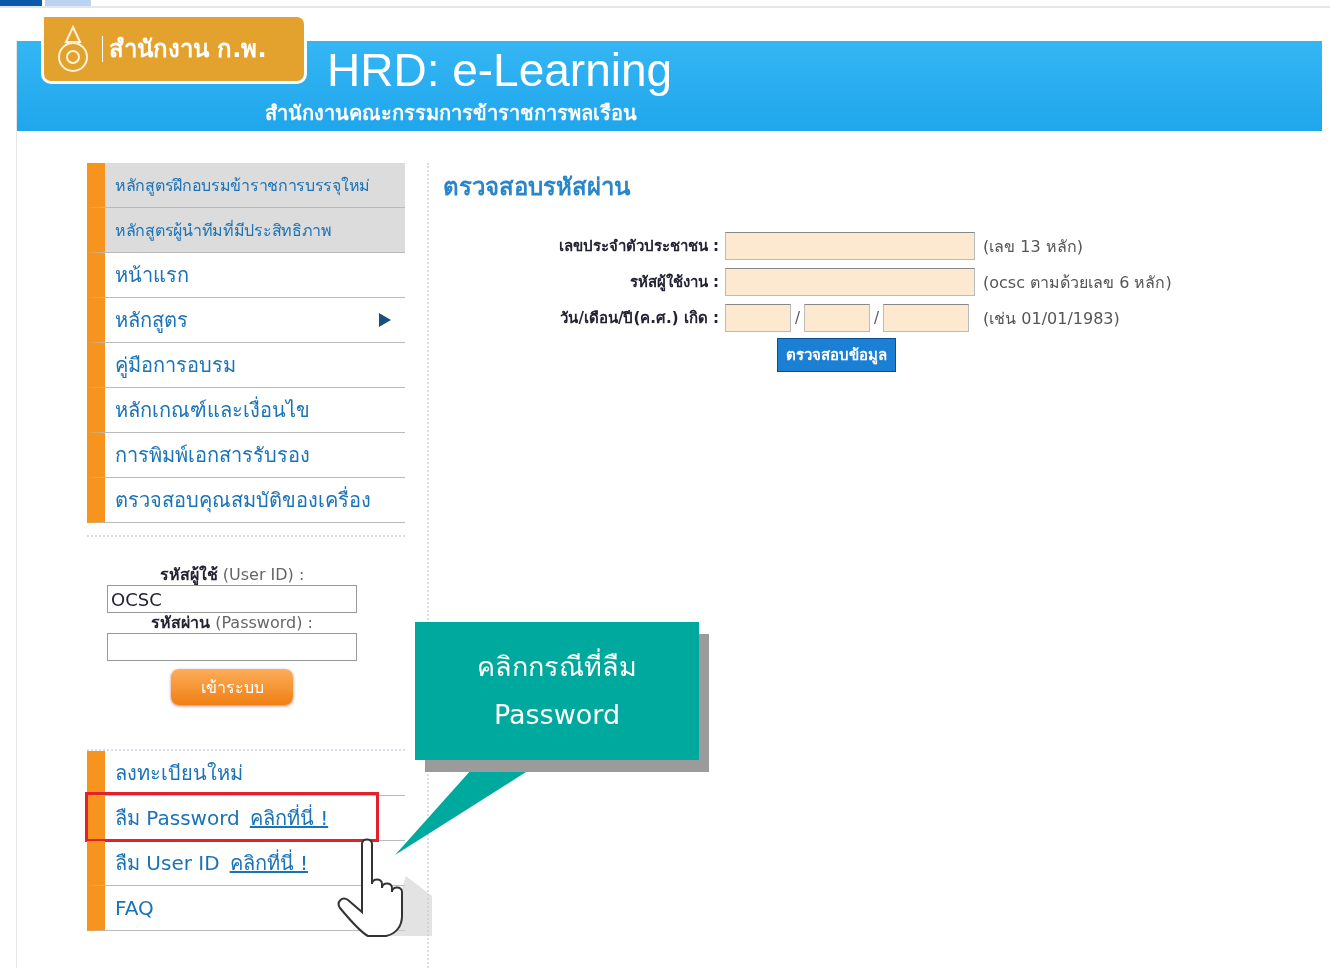 Image resolution: width=1330 pixels, height=968 pixels. What do you see at coordinates (232, 575) in the screenshot?
I see `user-id-label: รหัสผู้ใช้ (User ID) :` at bounding box center [232, 575].